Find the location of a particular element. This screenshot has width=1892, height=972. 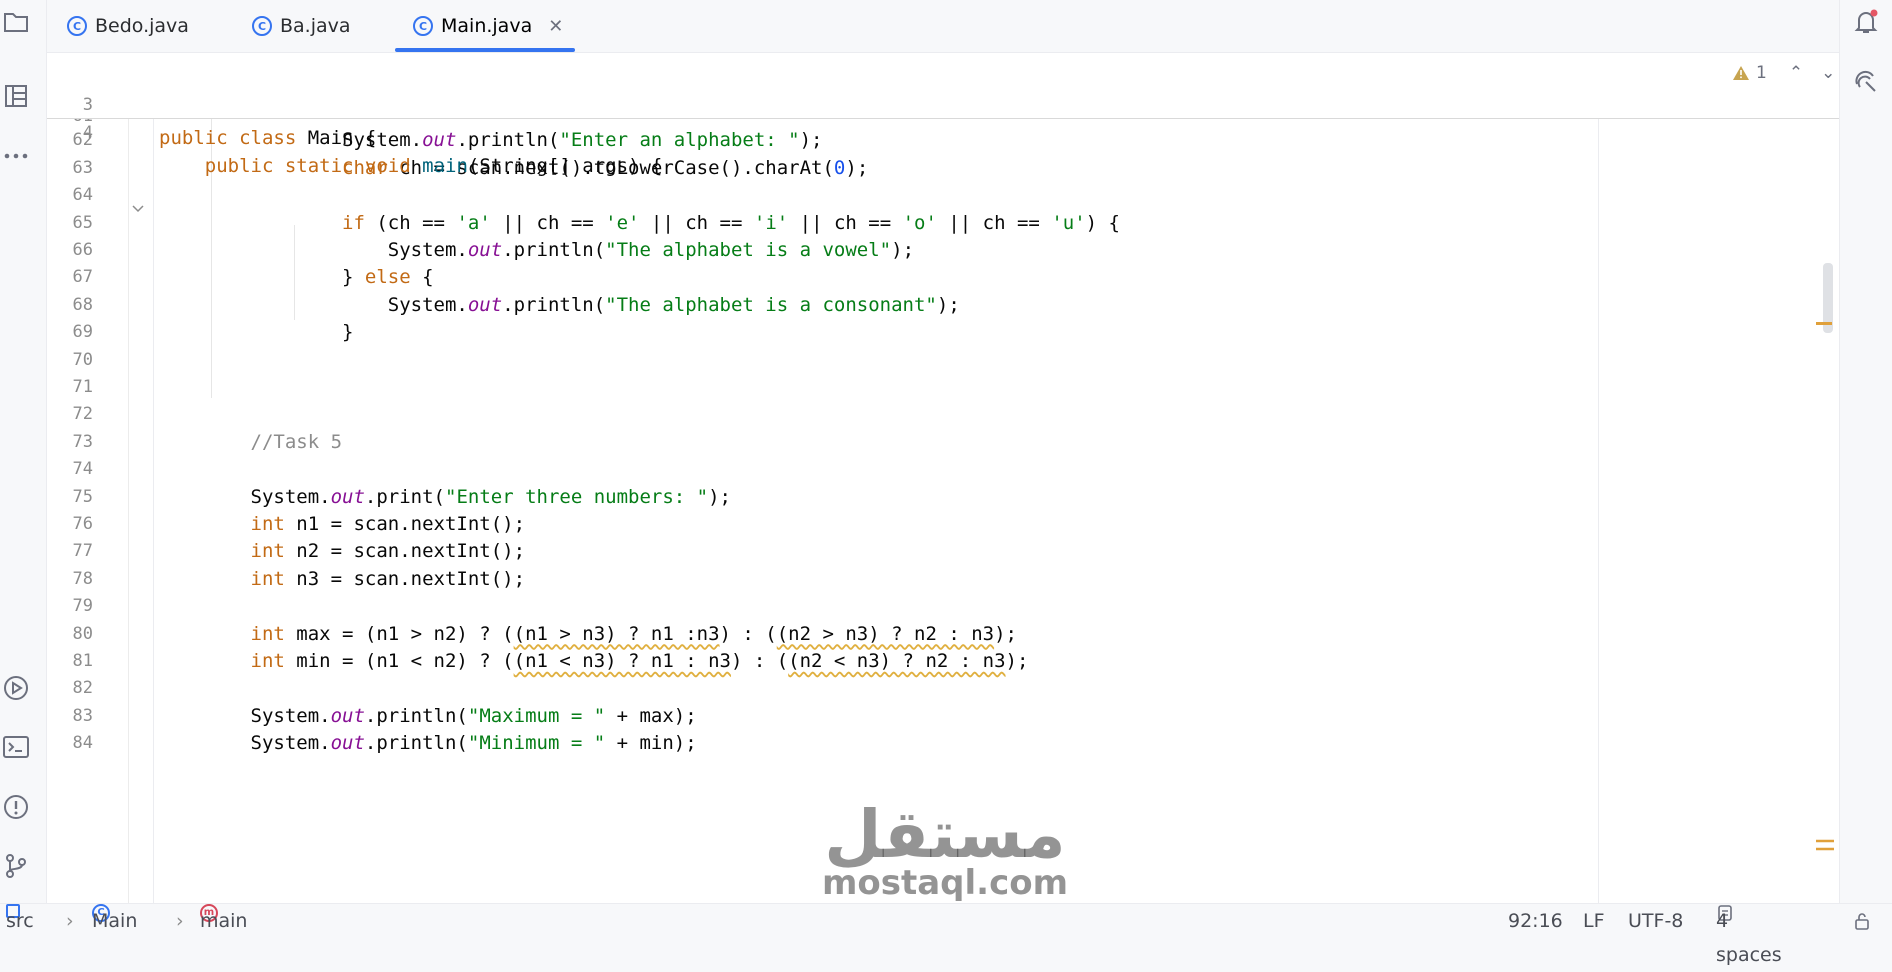

tab-main-java: C Main.java ✕ is located at coordinates (485, 26).